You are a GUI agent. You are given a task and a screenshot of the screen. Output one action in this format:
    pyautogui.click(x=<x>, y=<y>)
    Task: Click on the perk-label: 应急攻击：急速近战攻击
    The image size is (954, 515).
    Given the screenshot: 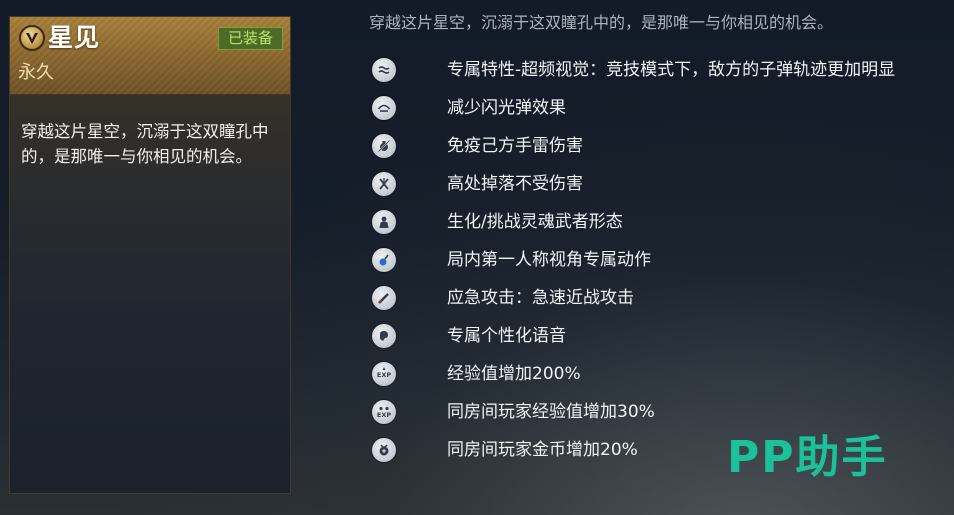 What is the action you would take?
    pyautogui.click(x=540, y=298)
    